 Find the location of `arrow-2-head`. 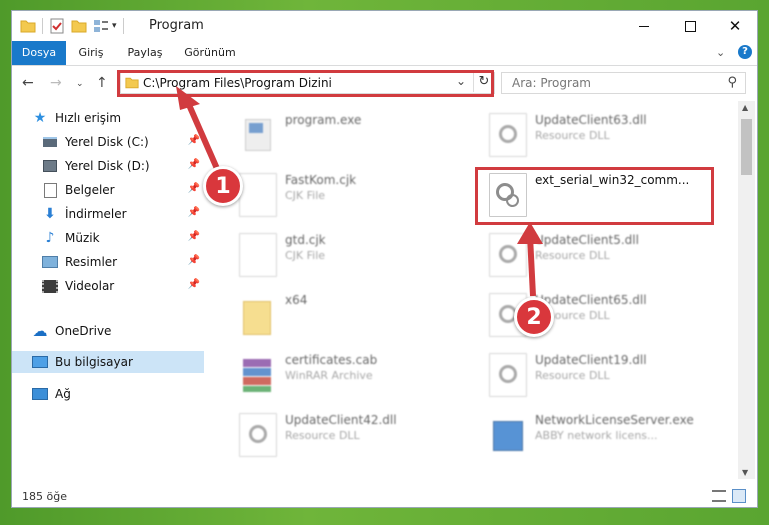

arrow-2-head is located at coordinates (530, 233).